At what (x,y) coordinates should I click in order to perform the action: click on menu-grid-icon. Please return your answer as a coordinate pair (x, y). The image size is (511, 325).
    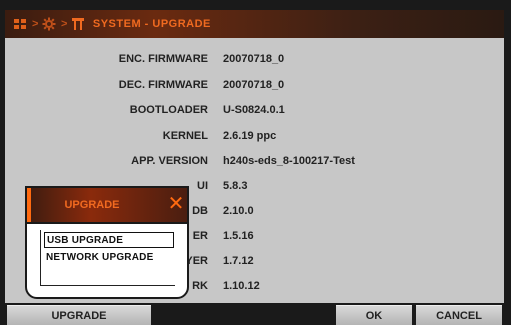
    Looking at the image, I should click on (20, 24).